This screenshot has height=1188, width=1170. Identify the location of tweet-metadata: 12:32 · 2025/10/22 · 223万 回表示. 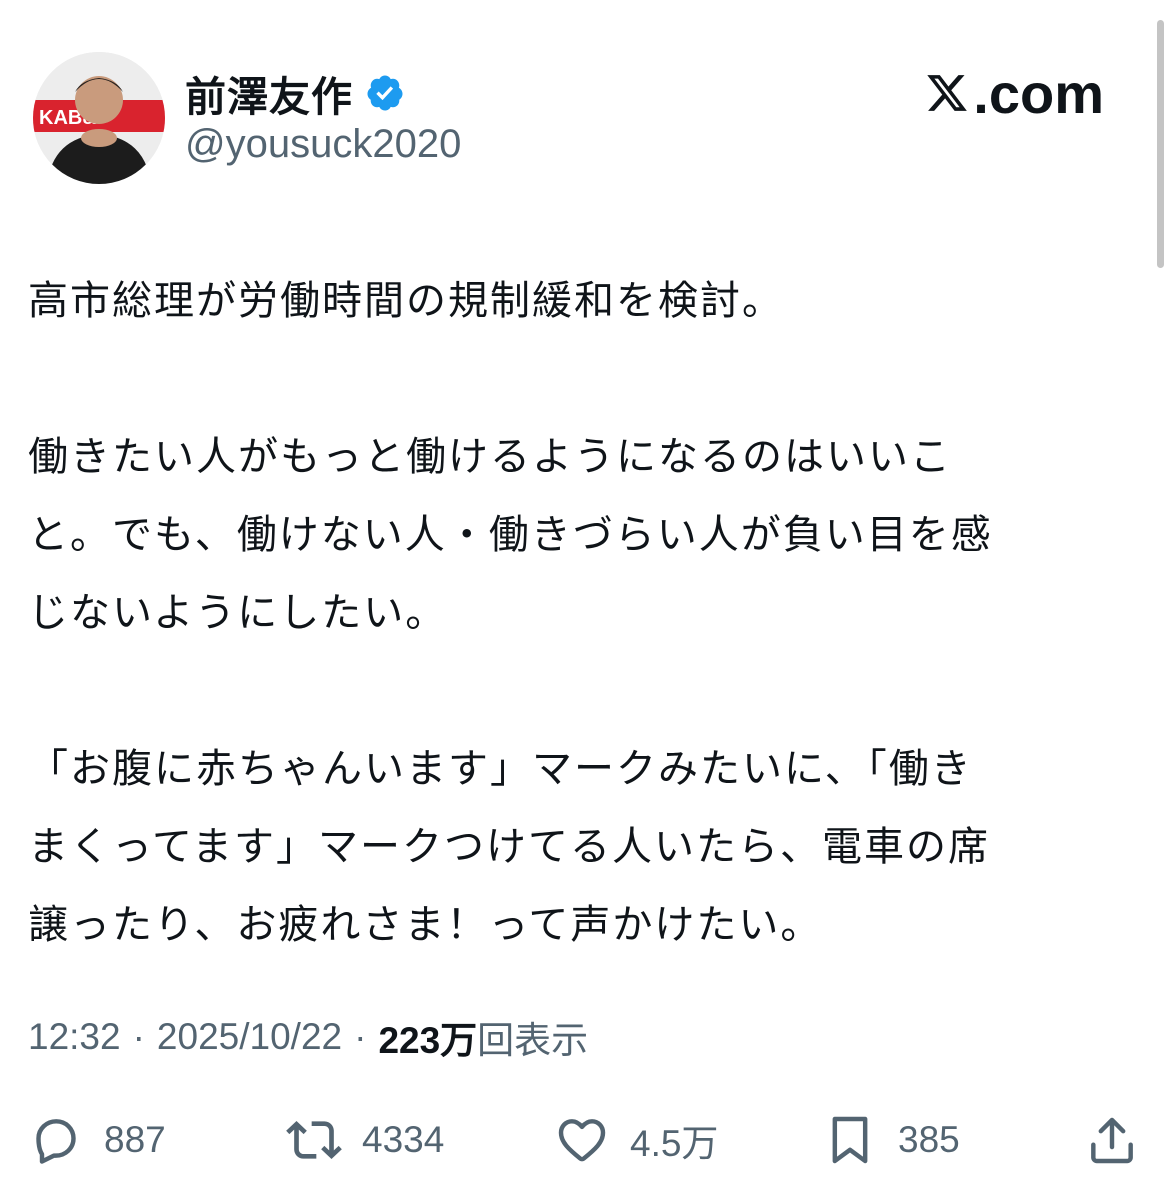
(308, 1037).